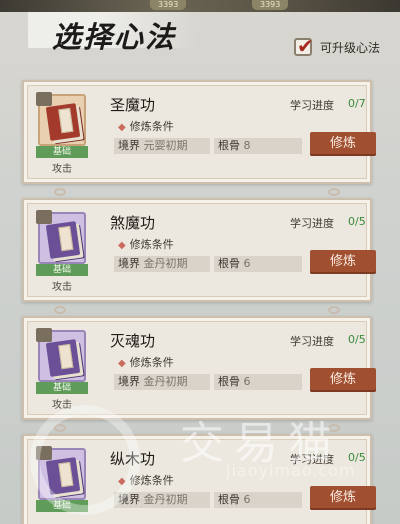 The height and width of the screenshot is (524, 400). What do you see at coordinates (258, 146) in the screenshot?
I see `bone-requirement: 根骨 8` at bounding box center [258, 146].